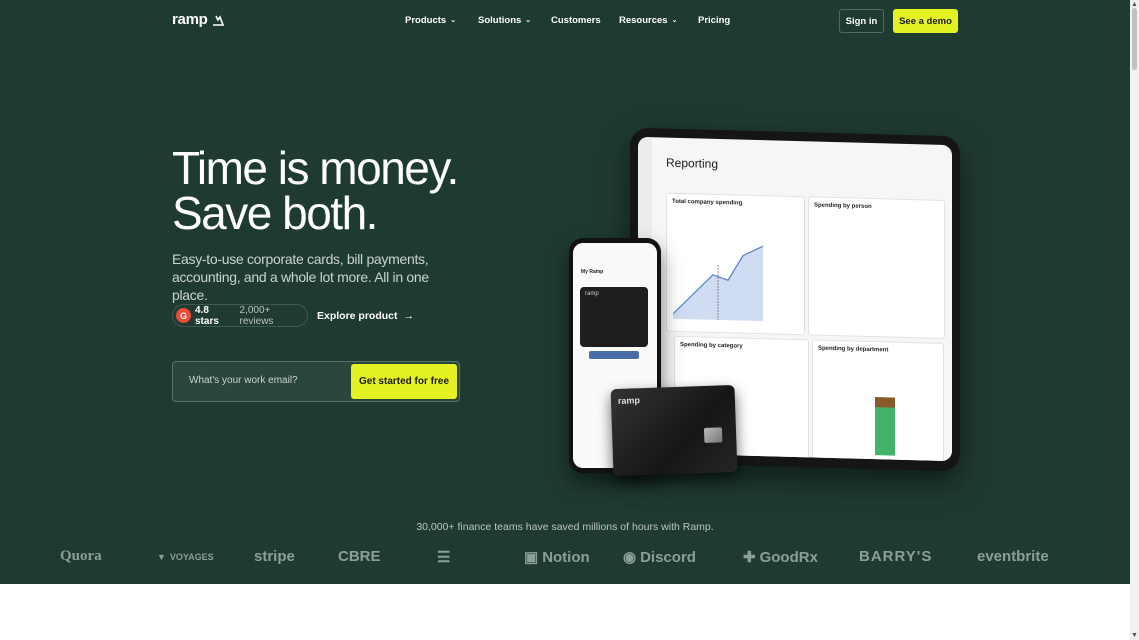 This screenshot has height=640, width=1139. Describe the element at coordinates (876, 267) in the screenshot. I see `spending-by-person-card: Spending by person` at that location.